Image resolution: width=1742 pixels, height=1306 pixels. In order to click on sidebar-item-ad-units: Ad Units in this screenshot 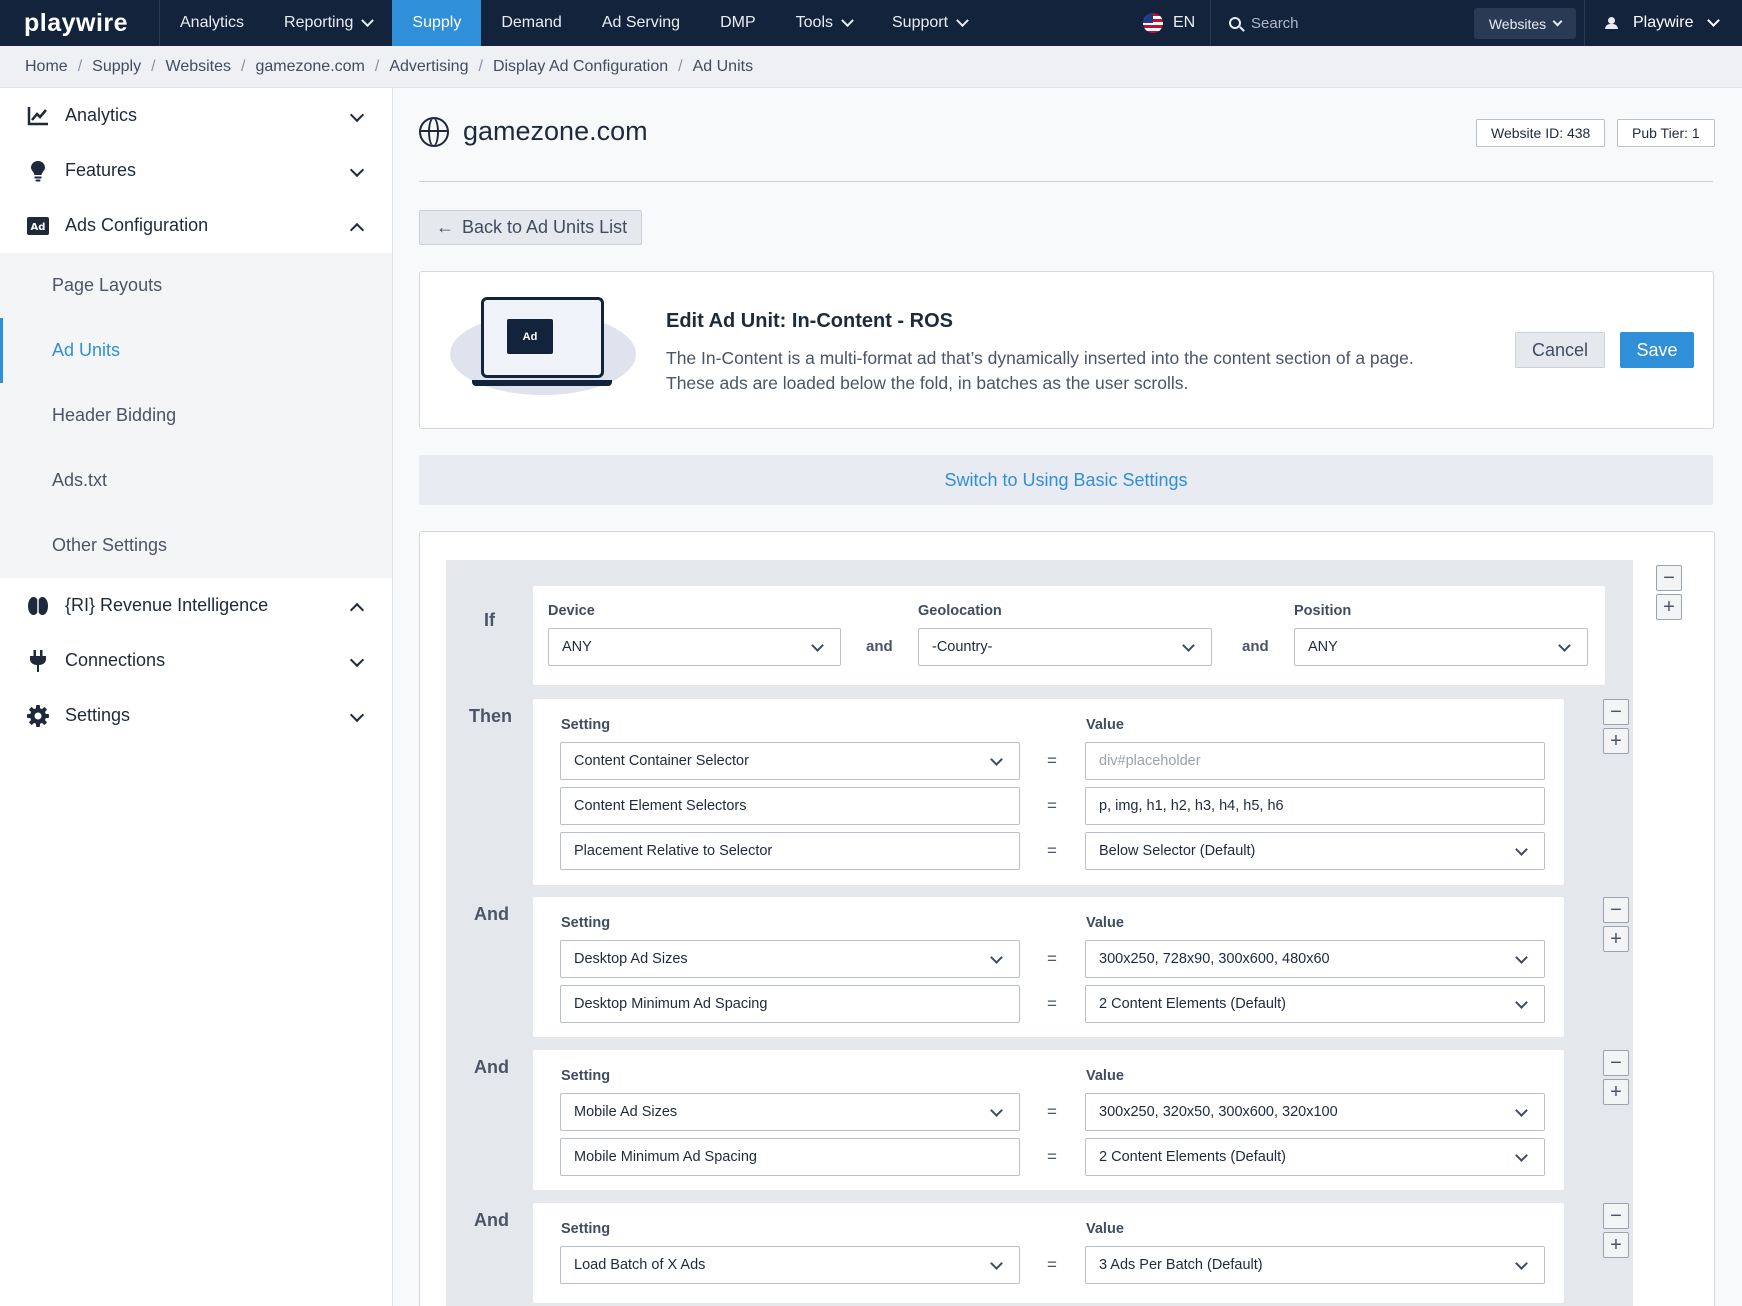, I will do `click(196, 350)`.